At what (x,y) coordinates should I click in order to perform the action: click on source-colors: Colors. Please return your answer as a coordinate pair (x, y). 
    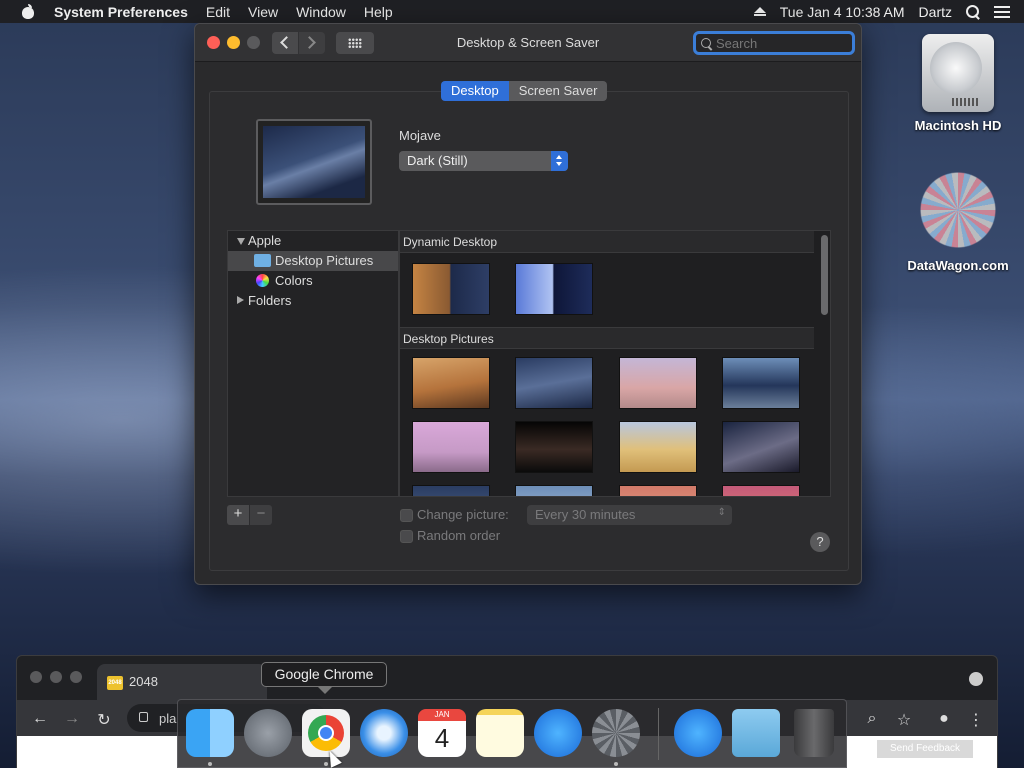
    Looking at the image, I should click on (313, 281).